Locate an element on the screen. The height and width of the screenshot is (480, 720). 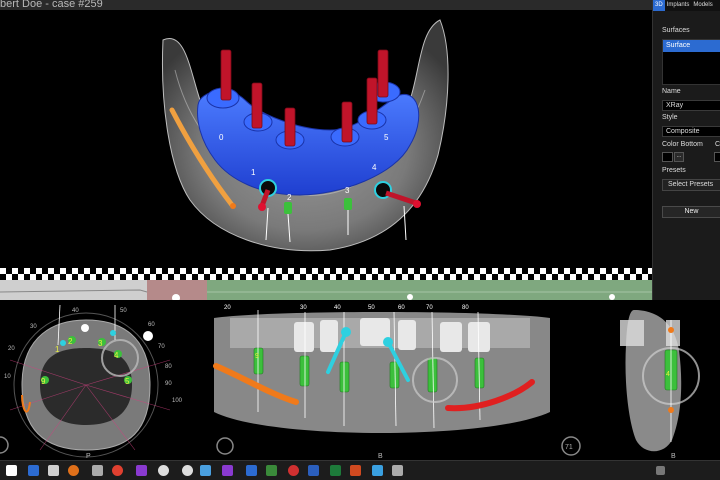
timeline-markers is located at coordinates (326, 294).